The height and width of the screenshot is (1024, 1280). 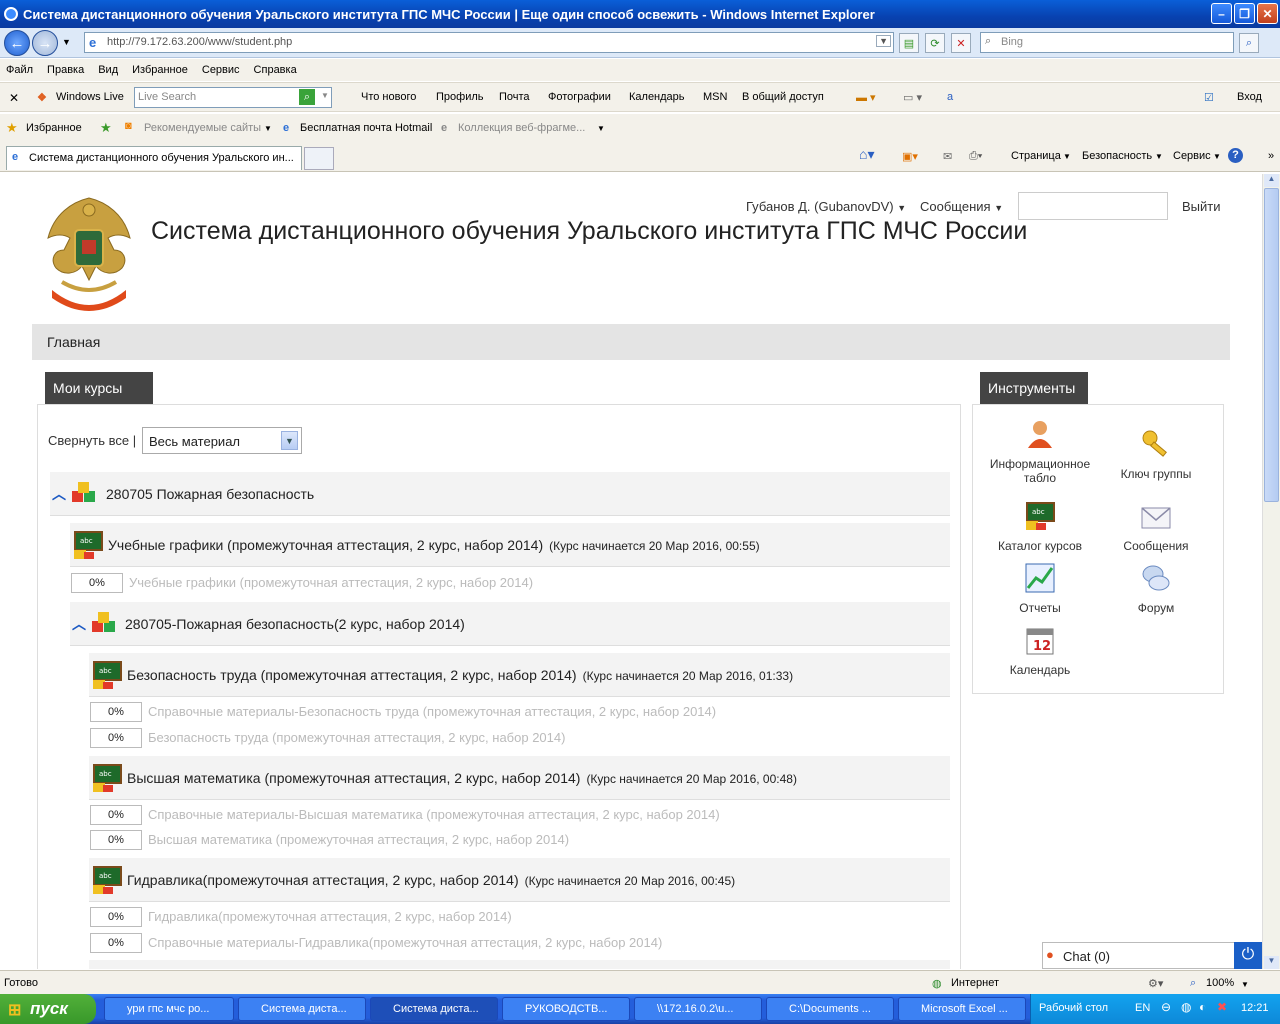 What do you see at coordinates (1271, 180) in the screenshot?
I see `scroll-up-icon: ▲` at bounding box center [1271, 180].